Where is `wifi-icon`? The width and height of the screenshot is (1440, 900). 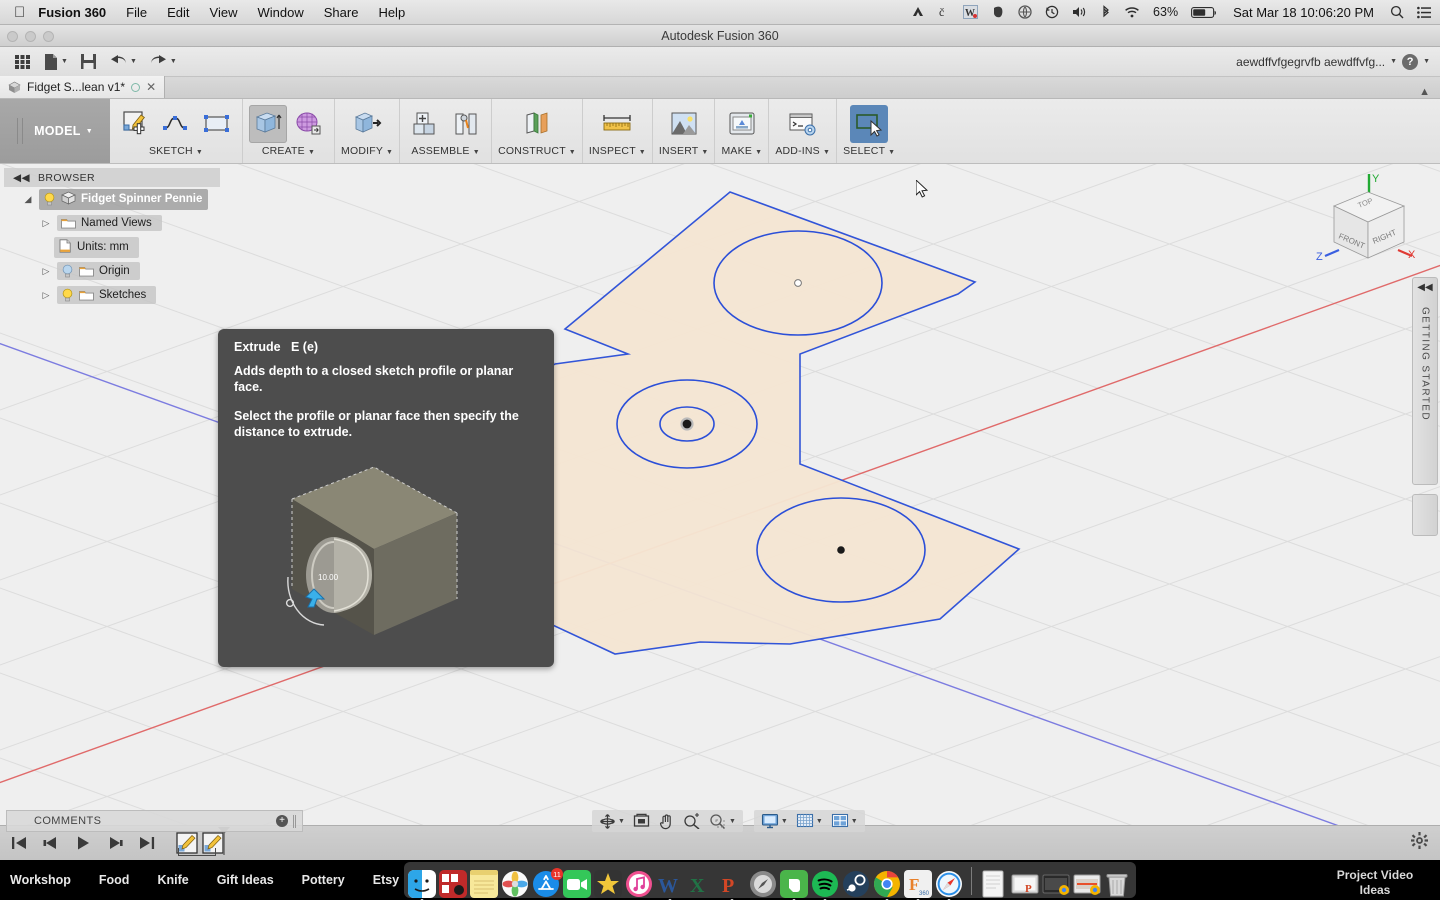
wifi-icon is located at coordinates (1132, 12).